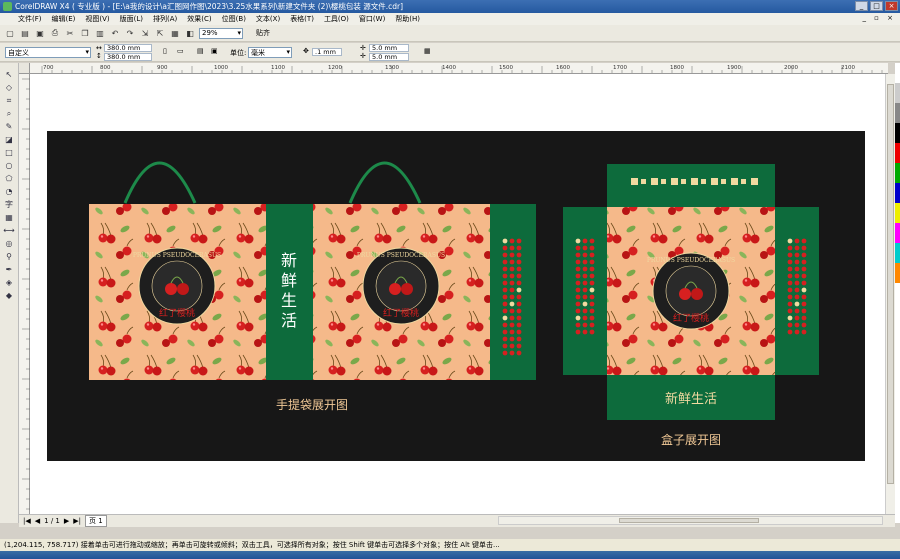 Image resolution: width=900 pixels, height=559 pixels. I want to click on zoom-levels-select: 29%, so click(221, 33).